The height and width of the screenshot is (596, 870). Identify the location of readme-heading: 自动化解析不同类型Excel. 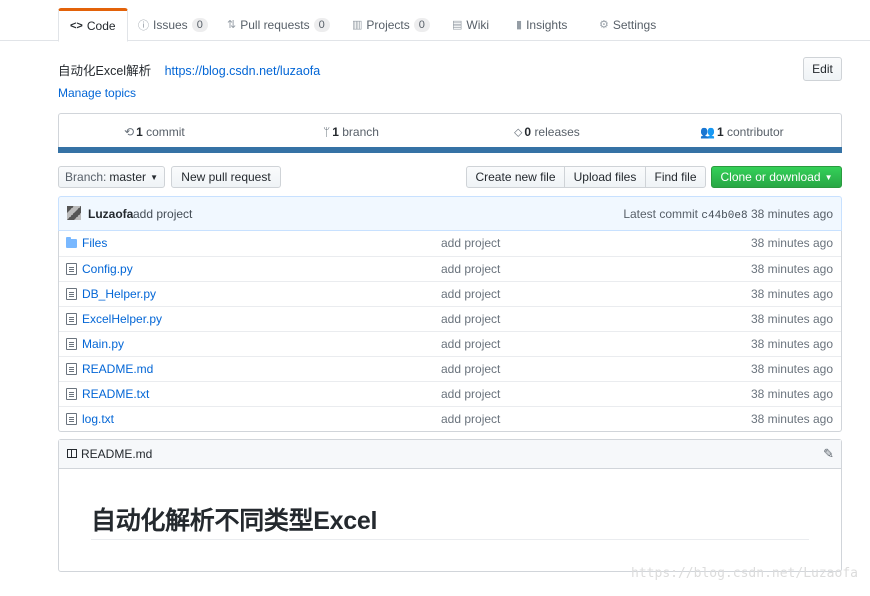
(234, 521).